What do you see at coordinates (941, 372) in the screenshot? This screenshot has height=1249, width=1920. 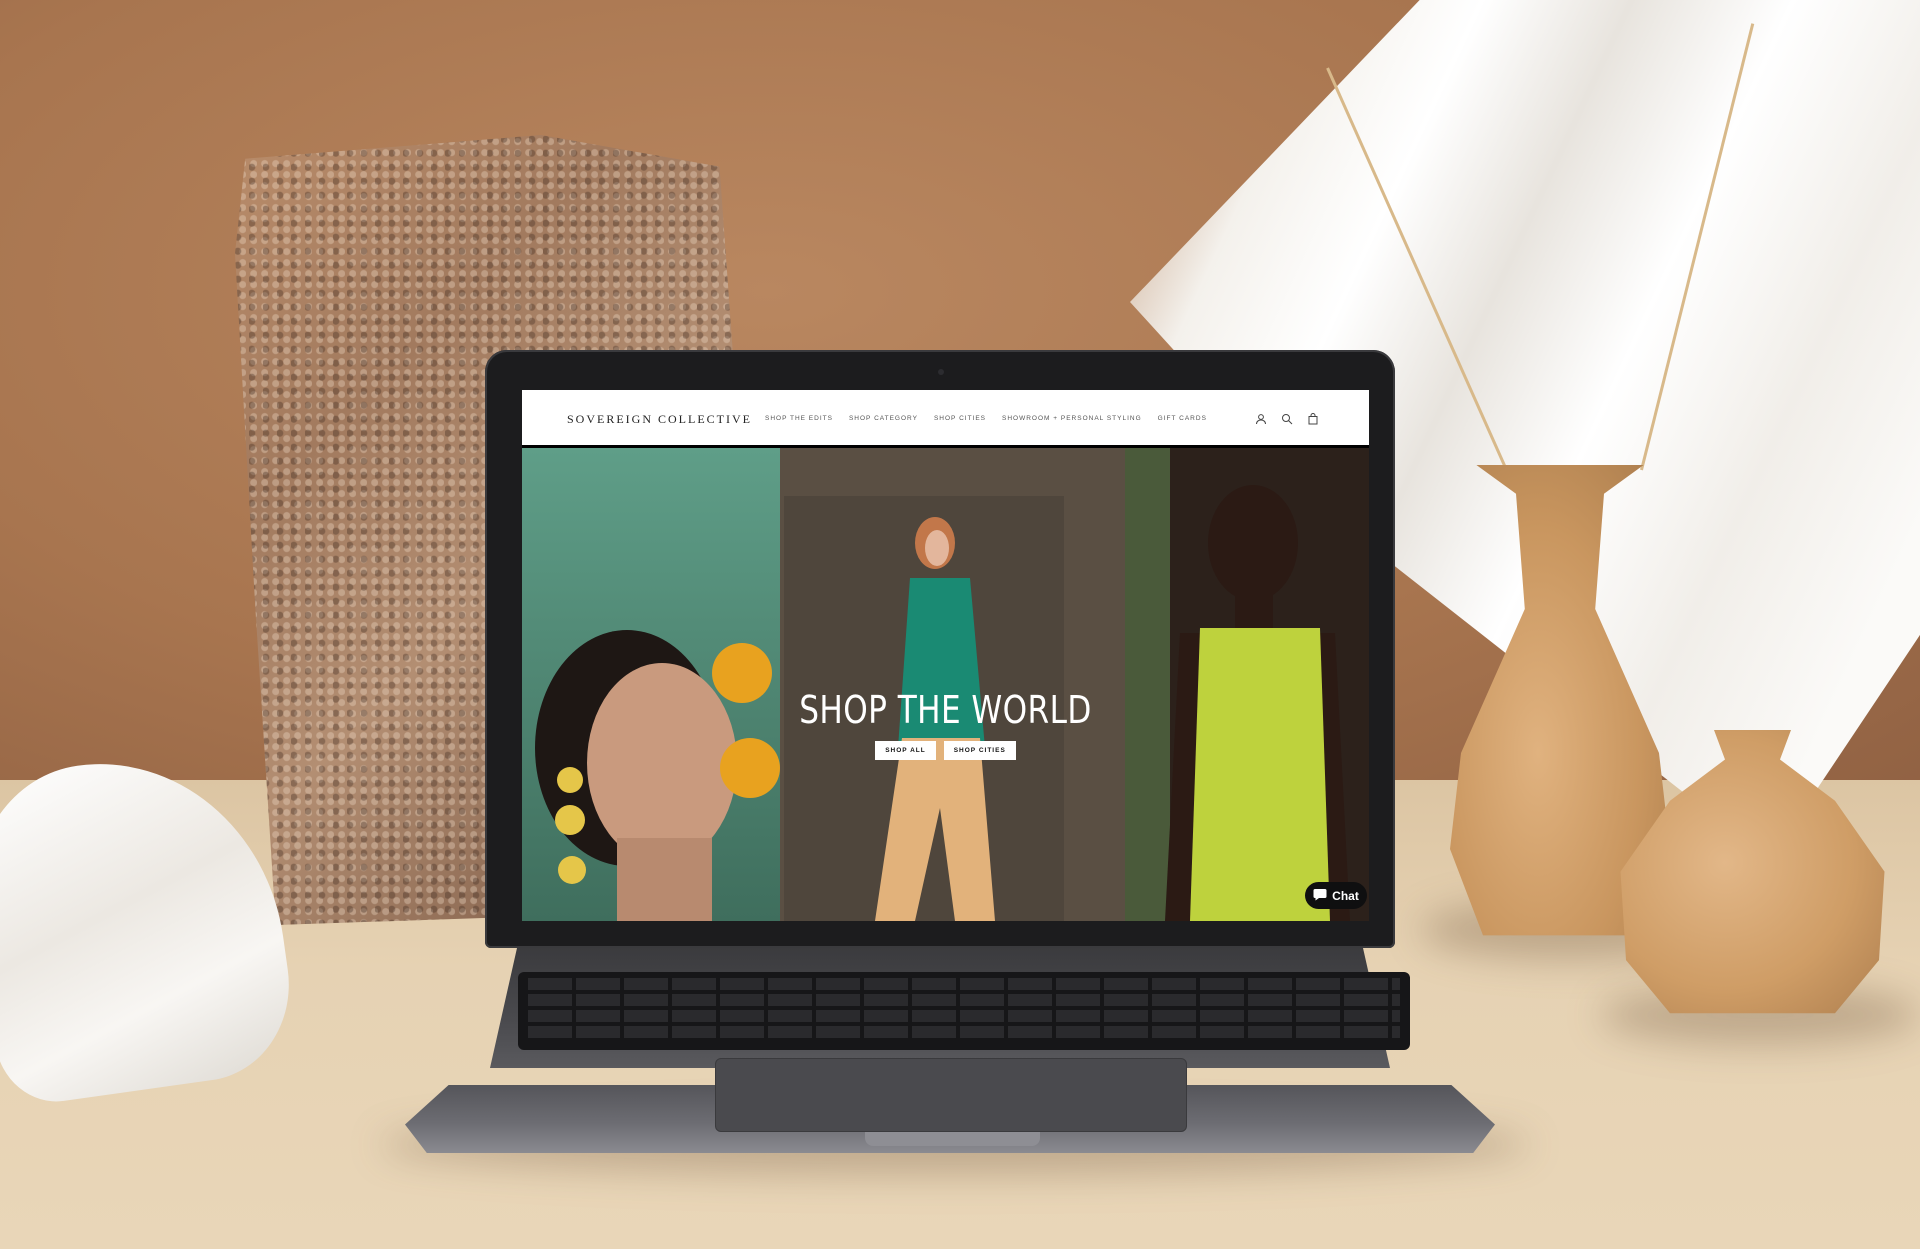 I see `webcam` at bounding box center [941, 372].